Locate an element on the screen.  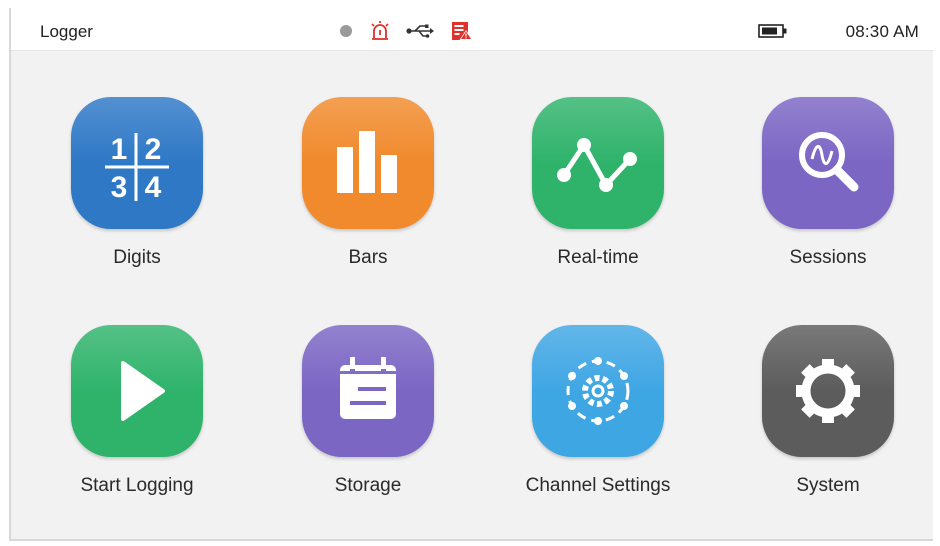
sessions-tile: Sessions is located at coordinates (828, 197).